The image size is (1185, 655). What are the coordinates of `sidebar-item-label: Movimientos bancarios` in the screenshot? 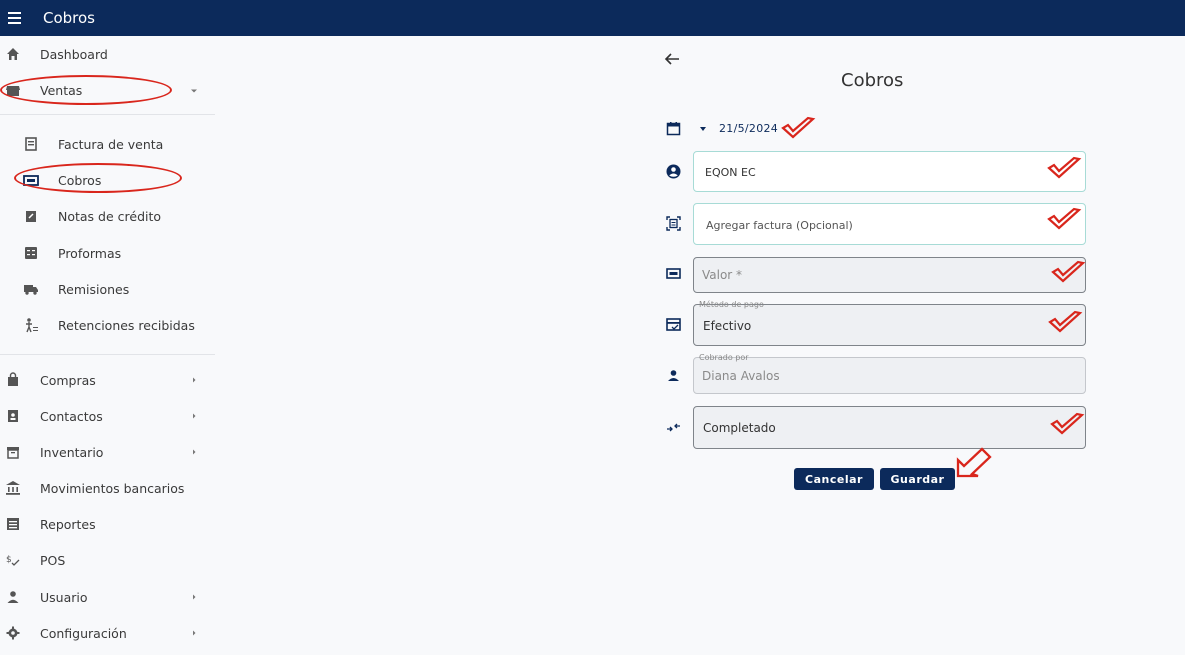 It's located at (112, 488).